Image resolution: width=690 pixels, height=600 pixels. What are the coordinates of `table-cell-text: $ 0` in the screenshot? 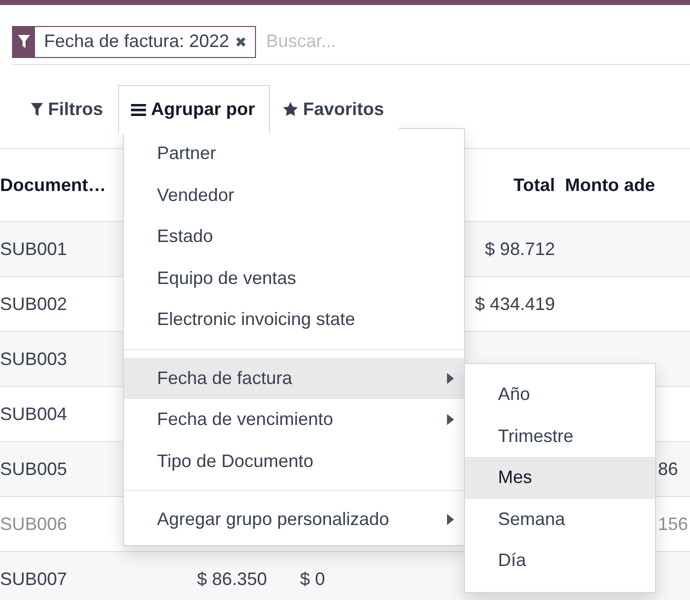 It's located at (313, 579).